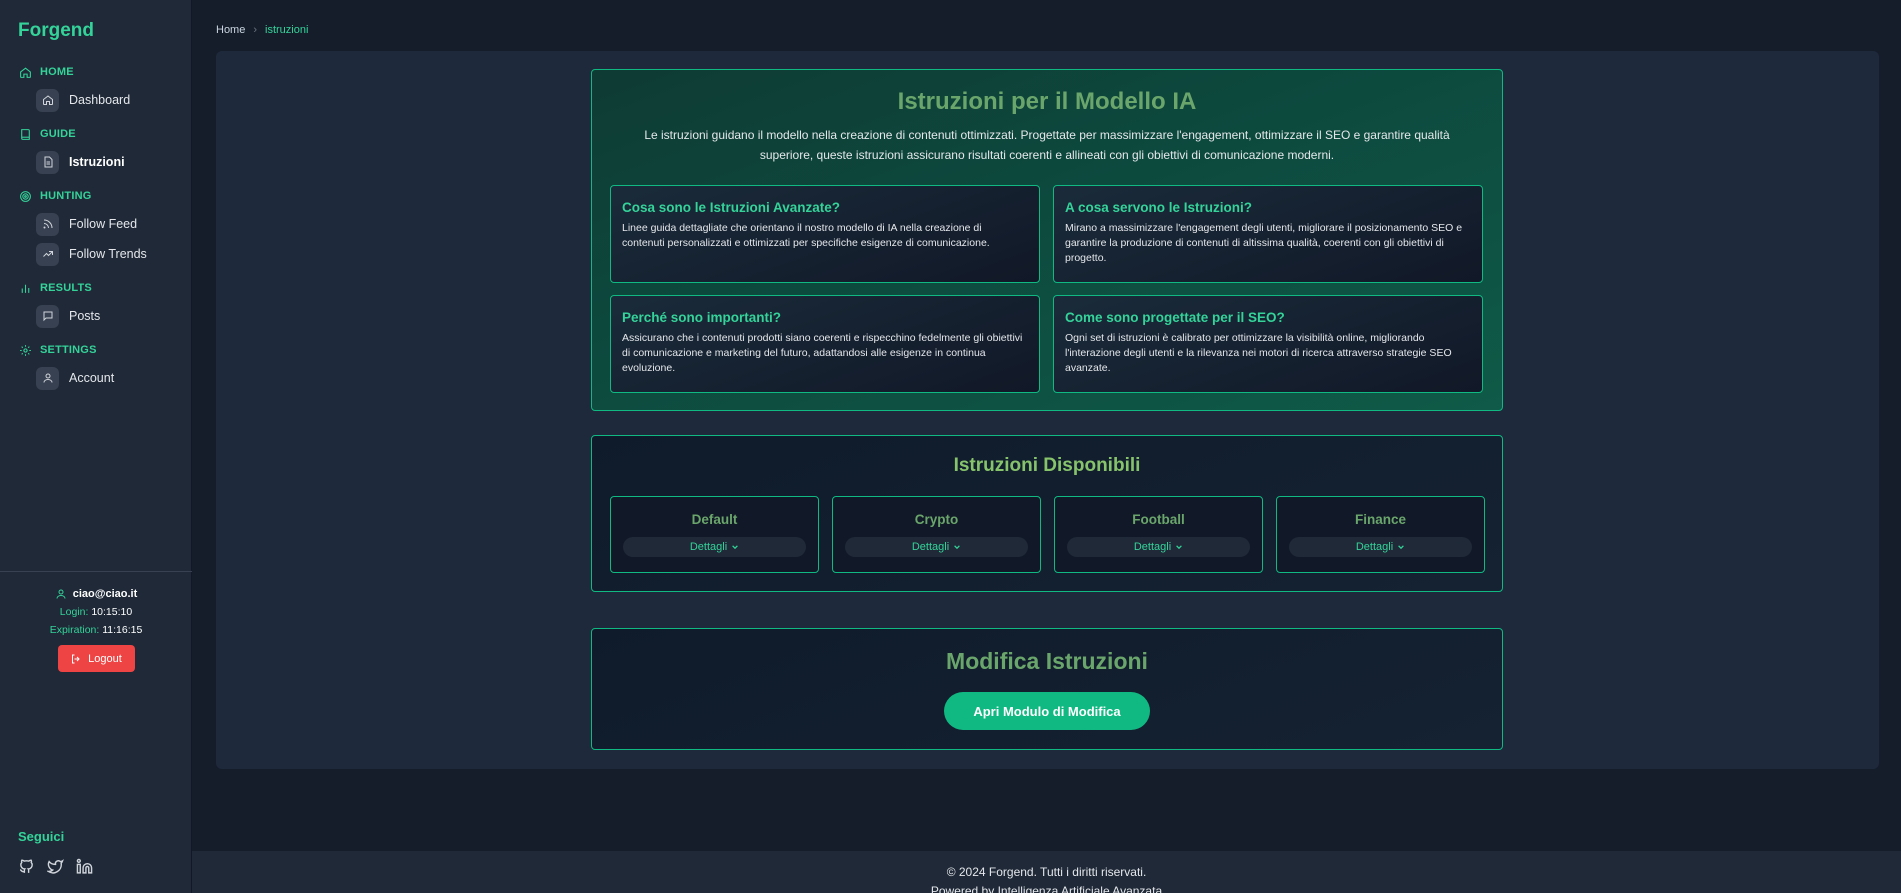 Image resolution: width=1901 pixels, height=893 pixels. I want to click on sidebar-item-follow-feed: Follow Feed, so click(114, 224).